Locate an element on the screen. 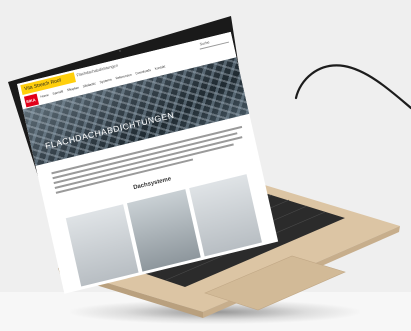 This screenshot has width=411, height=331. hero-title: FLACHDACHABDICHTUNGEN is located at coordinates (110, 130).